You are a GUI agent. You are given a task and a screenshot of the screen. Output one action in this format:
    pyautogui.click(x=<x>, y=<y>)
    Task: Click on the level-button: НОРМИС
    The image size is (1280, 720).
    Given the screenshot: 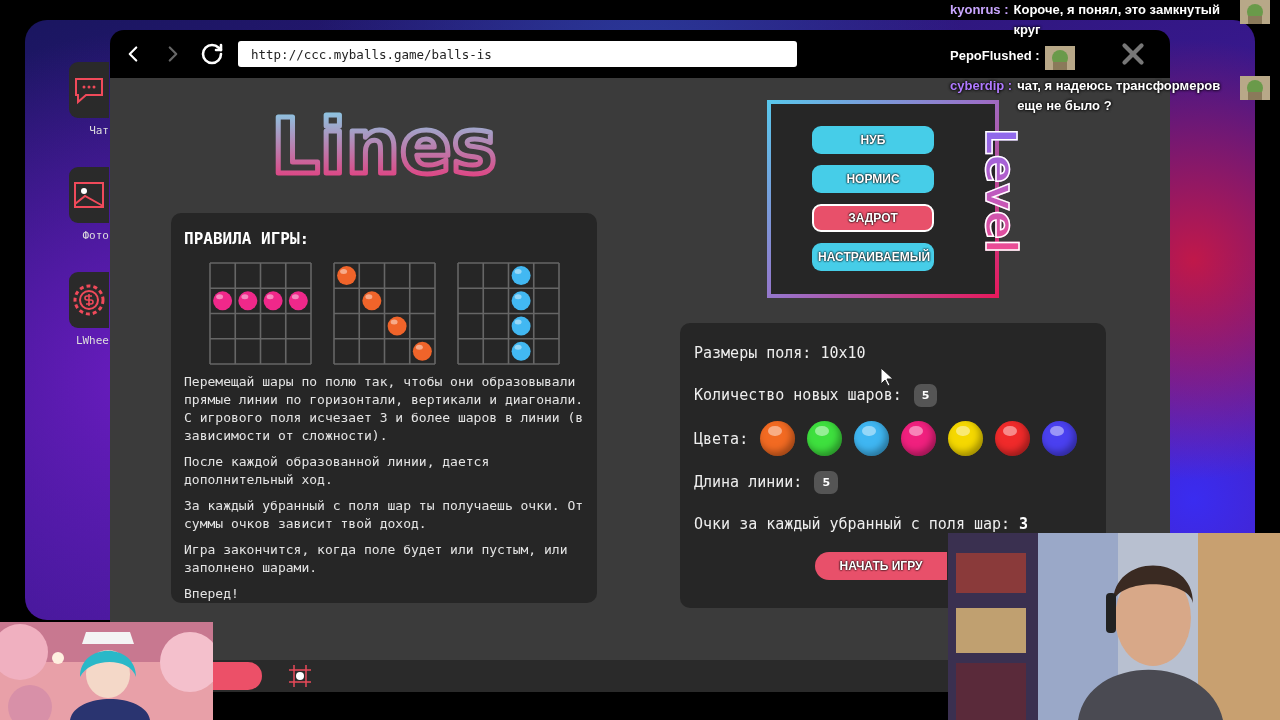 What is the action you would take?
    pyautogui.click(x=873, y=179)
    